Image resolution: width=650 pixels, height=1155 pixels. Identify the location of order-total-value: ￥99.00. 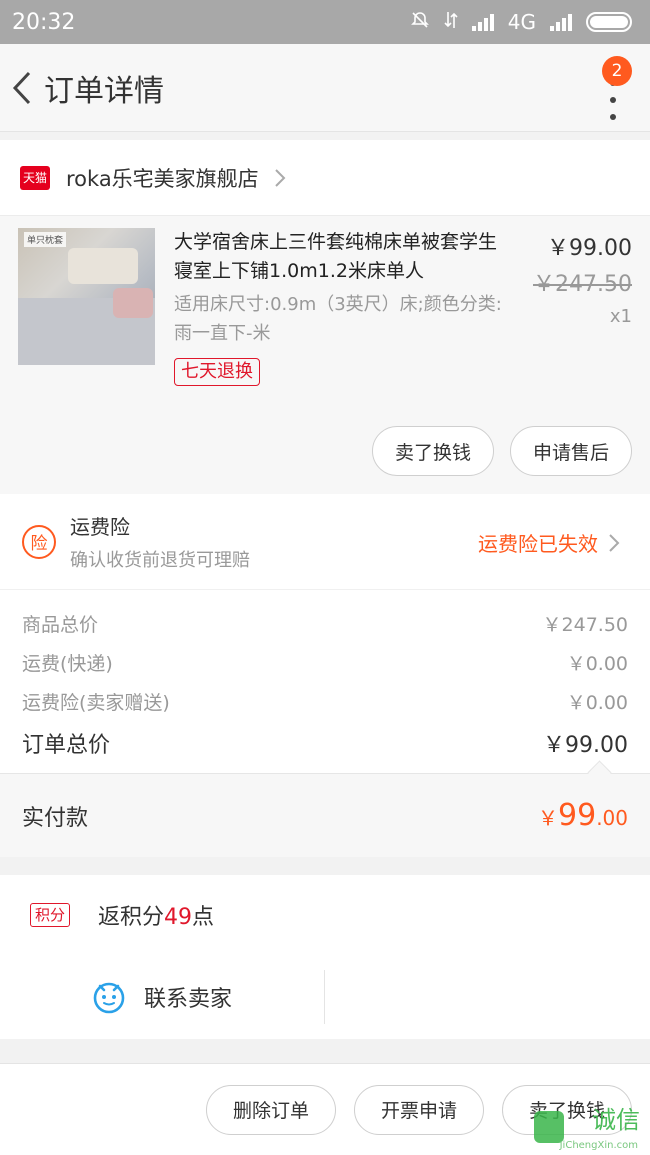
(585, 745).